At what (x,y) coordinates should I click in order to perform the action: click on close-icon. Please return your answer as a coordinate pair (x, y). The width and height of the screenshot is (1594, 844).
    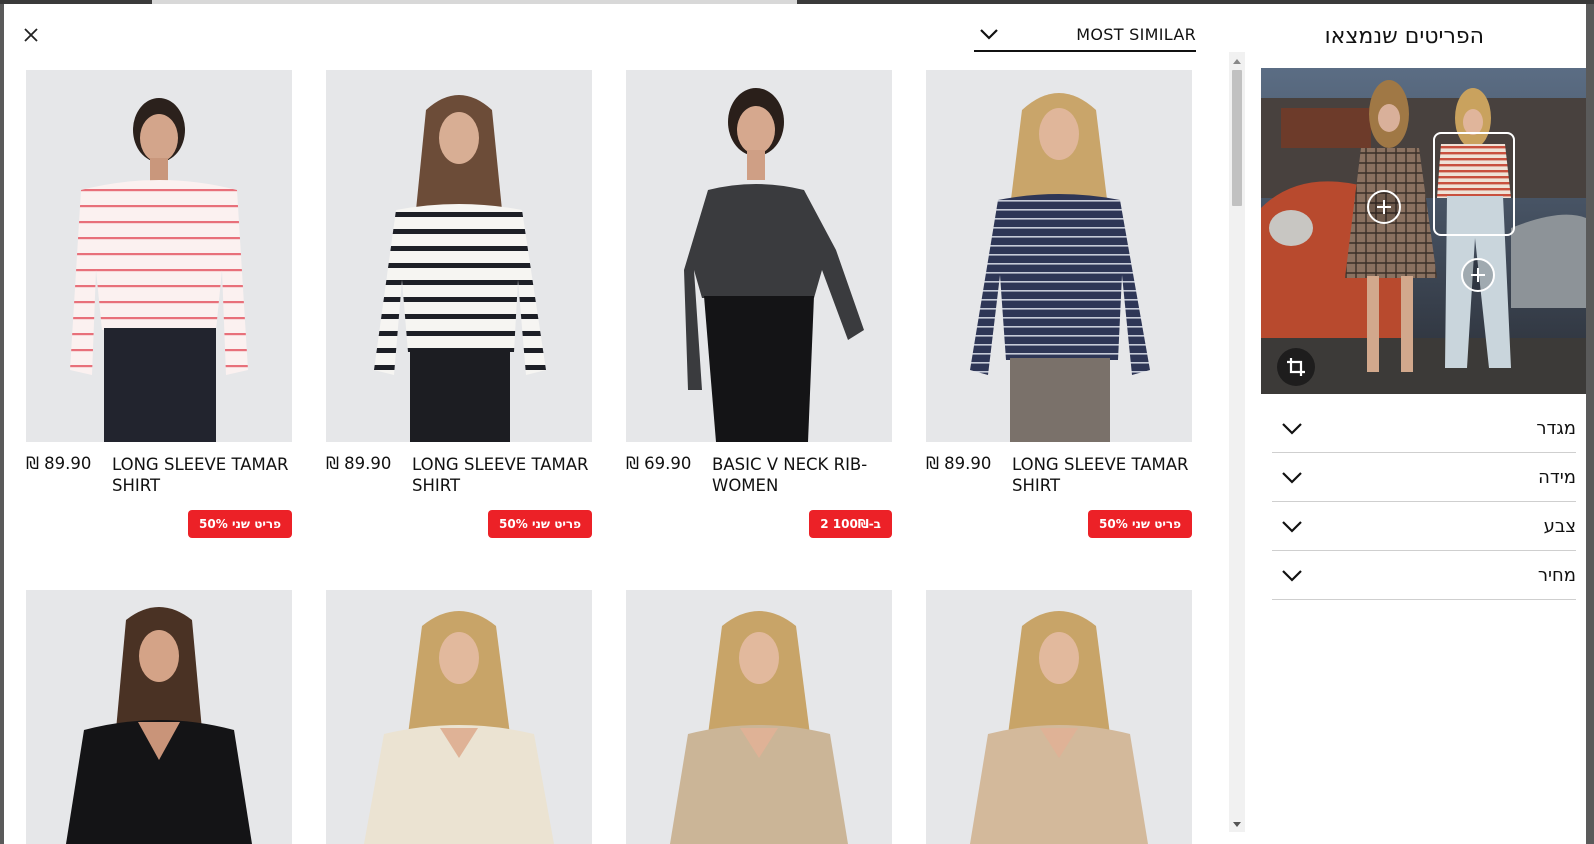
    Looking at the image, I should click on (31, 35).